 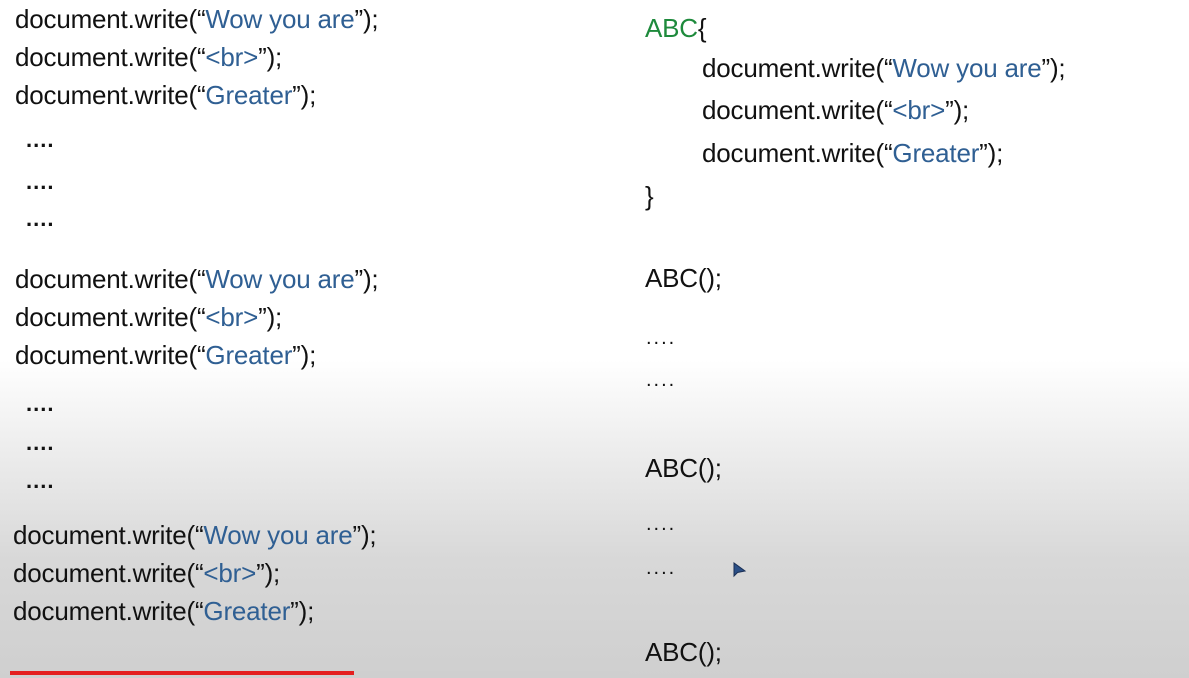 I want to click on closing-brace: }, so click(x=649, y=196).